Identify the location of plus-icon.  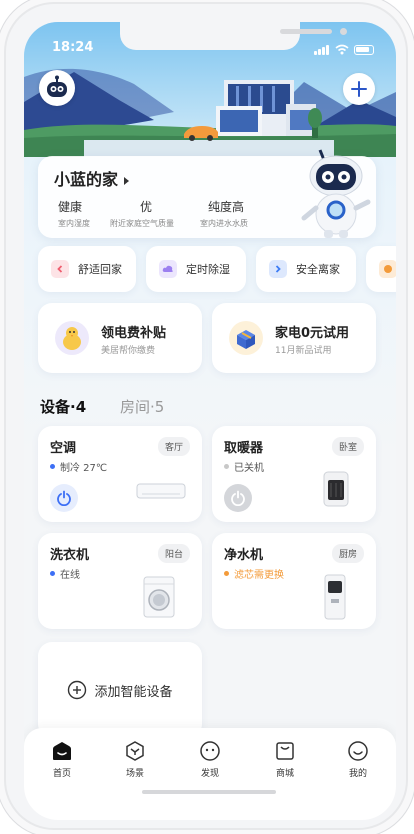
(359, 89).